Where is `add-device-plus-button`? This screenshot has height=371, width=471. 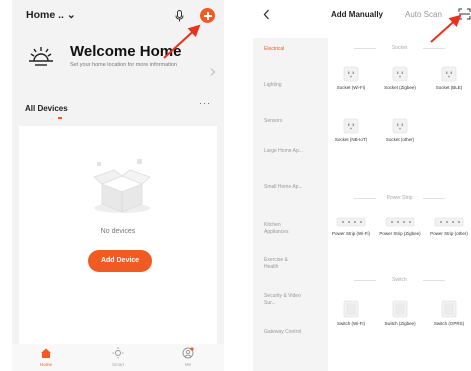 add-device-plus-button is located at coordinates (207, 15).